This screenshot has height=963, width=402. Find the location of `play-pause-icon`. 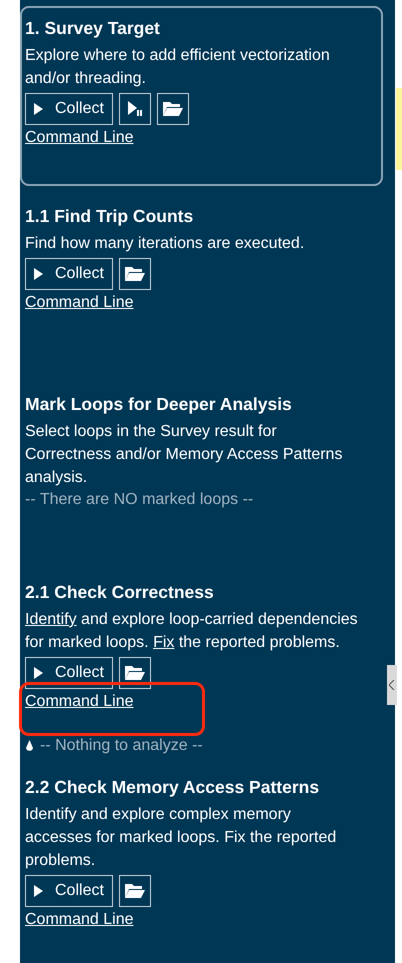

play-pause-icon is located at coordinates (134, 109).